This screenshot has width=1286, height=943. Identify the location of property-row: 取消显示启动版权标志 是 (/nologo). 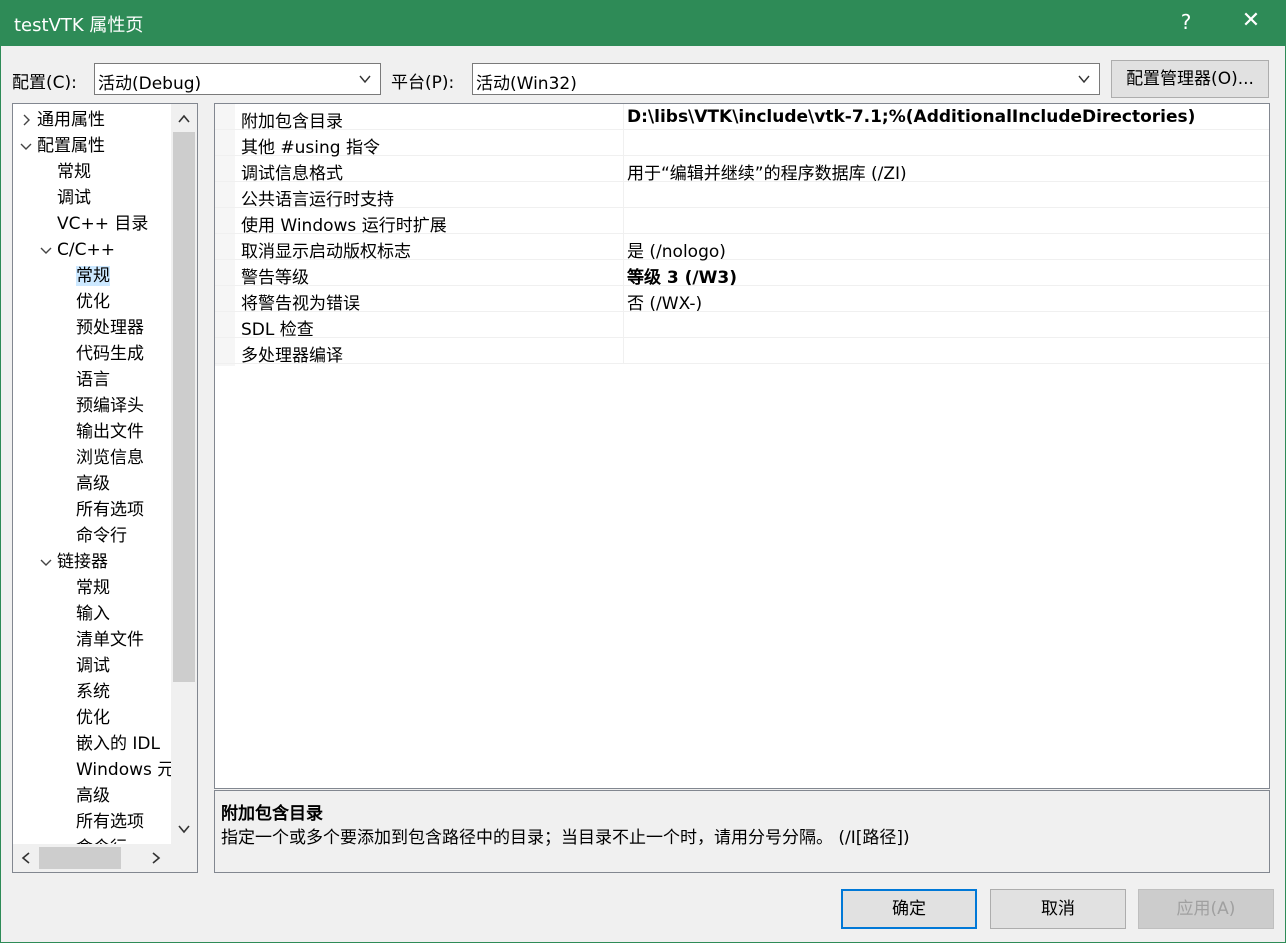
(742, 248).